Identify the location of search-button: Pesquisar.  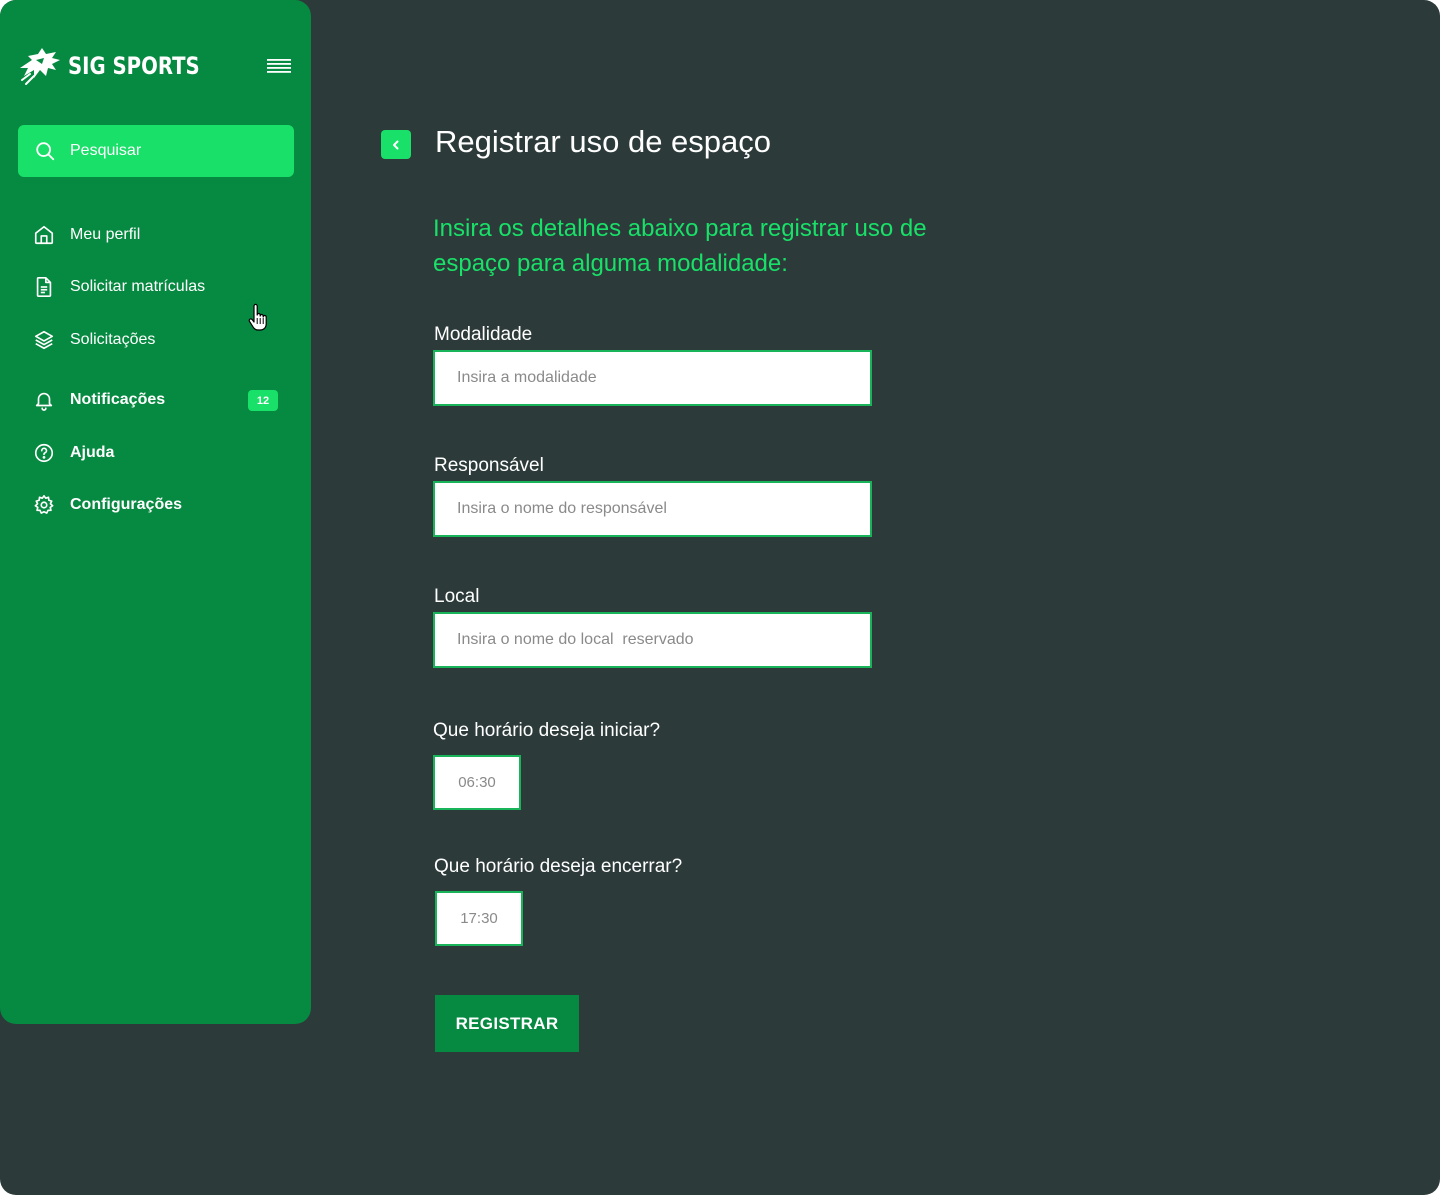
(156, 151).